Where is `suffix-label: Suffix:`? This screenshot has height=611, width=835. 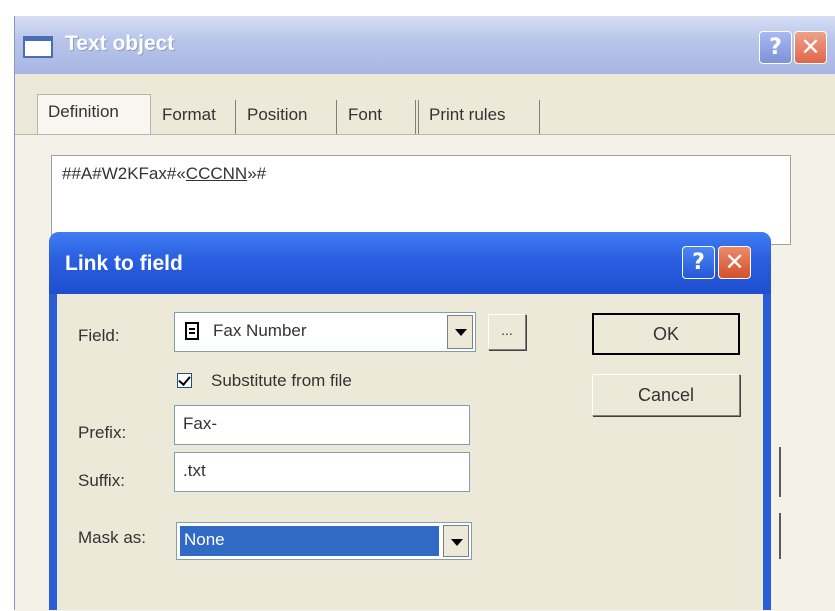 suffix-label: Suffix: is located at coordinates (101, 480).